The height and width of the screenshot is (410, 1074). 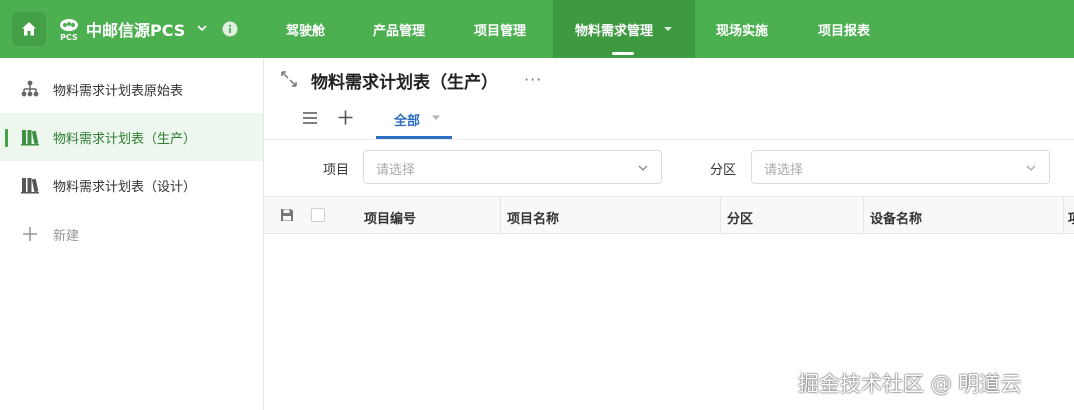 I want to click on app-logo: PCS 中邮信源PCS, so click(x=120, y=29).